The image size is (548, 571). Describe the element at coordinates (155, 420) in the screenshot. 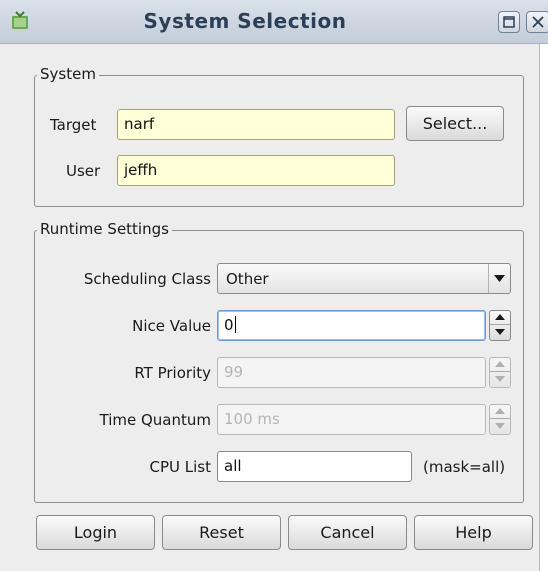

I see `time-quantum-label: Time Quantum` at that location.